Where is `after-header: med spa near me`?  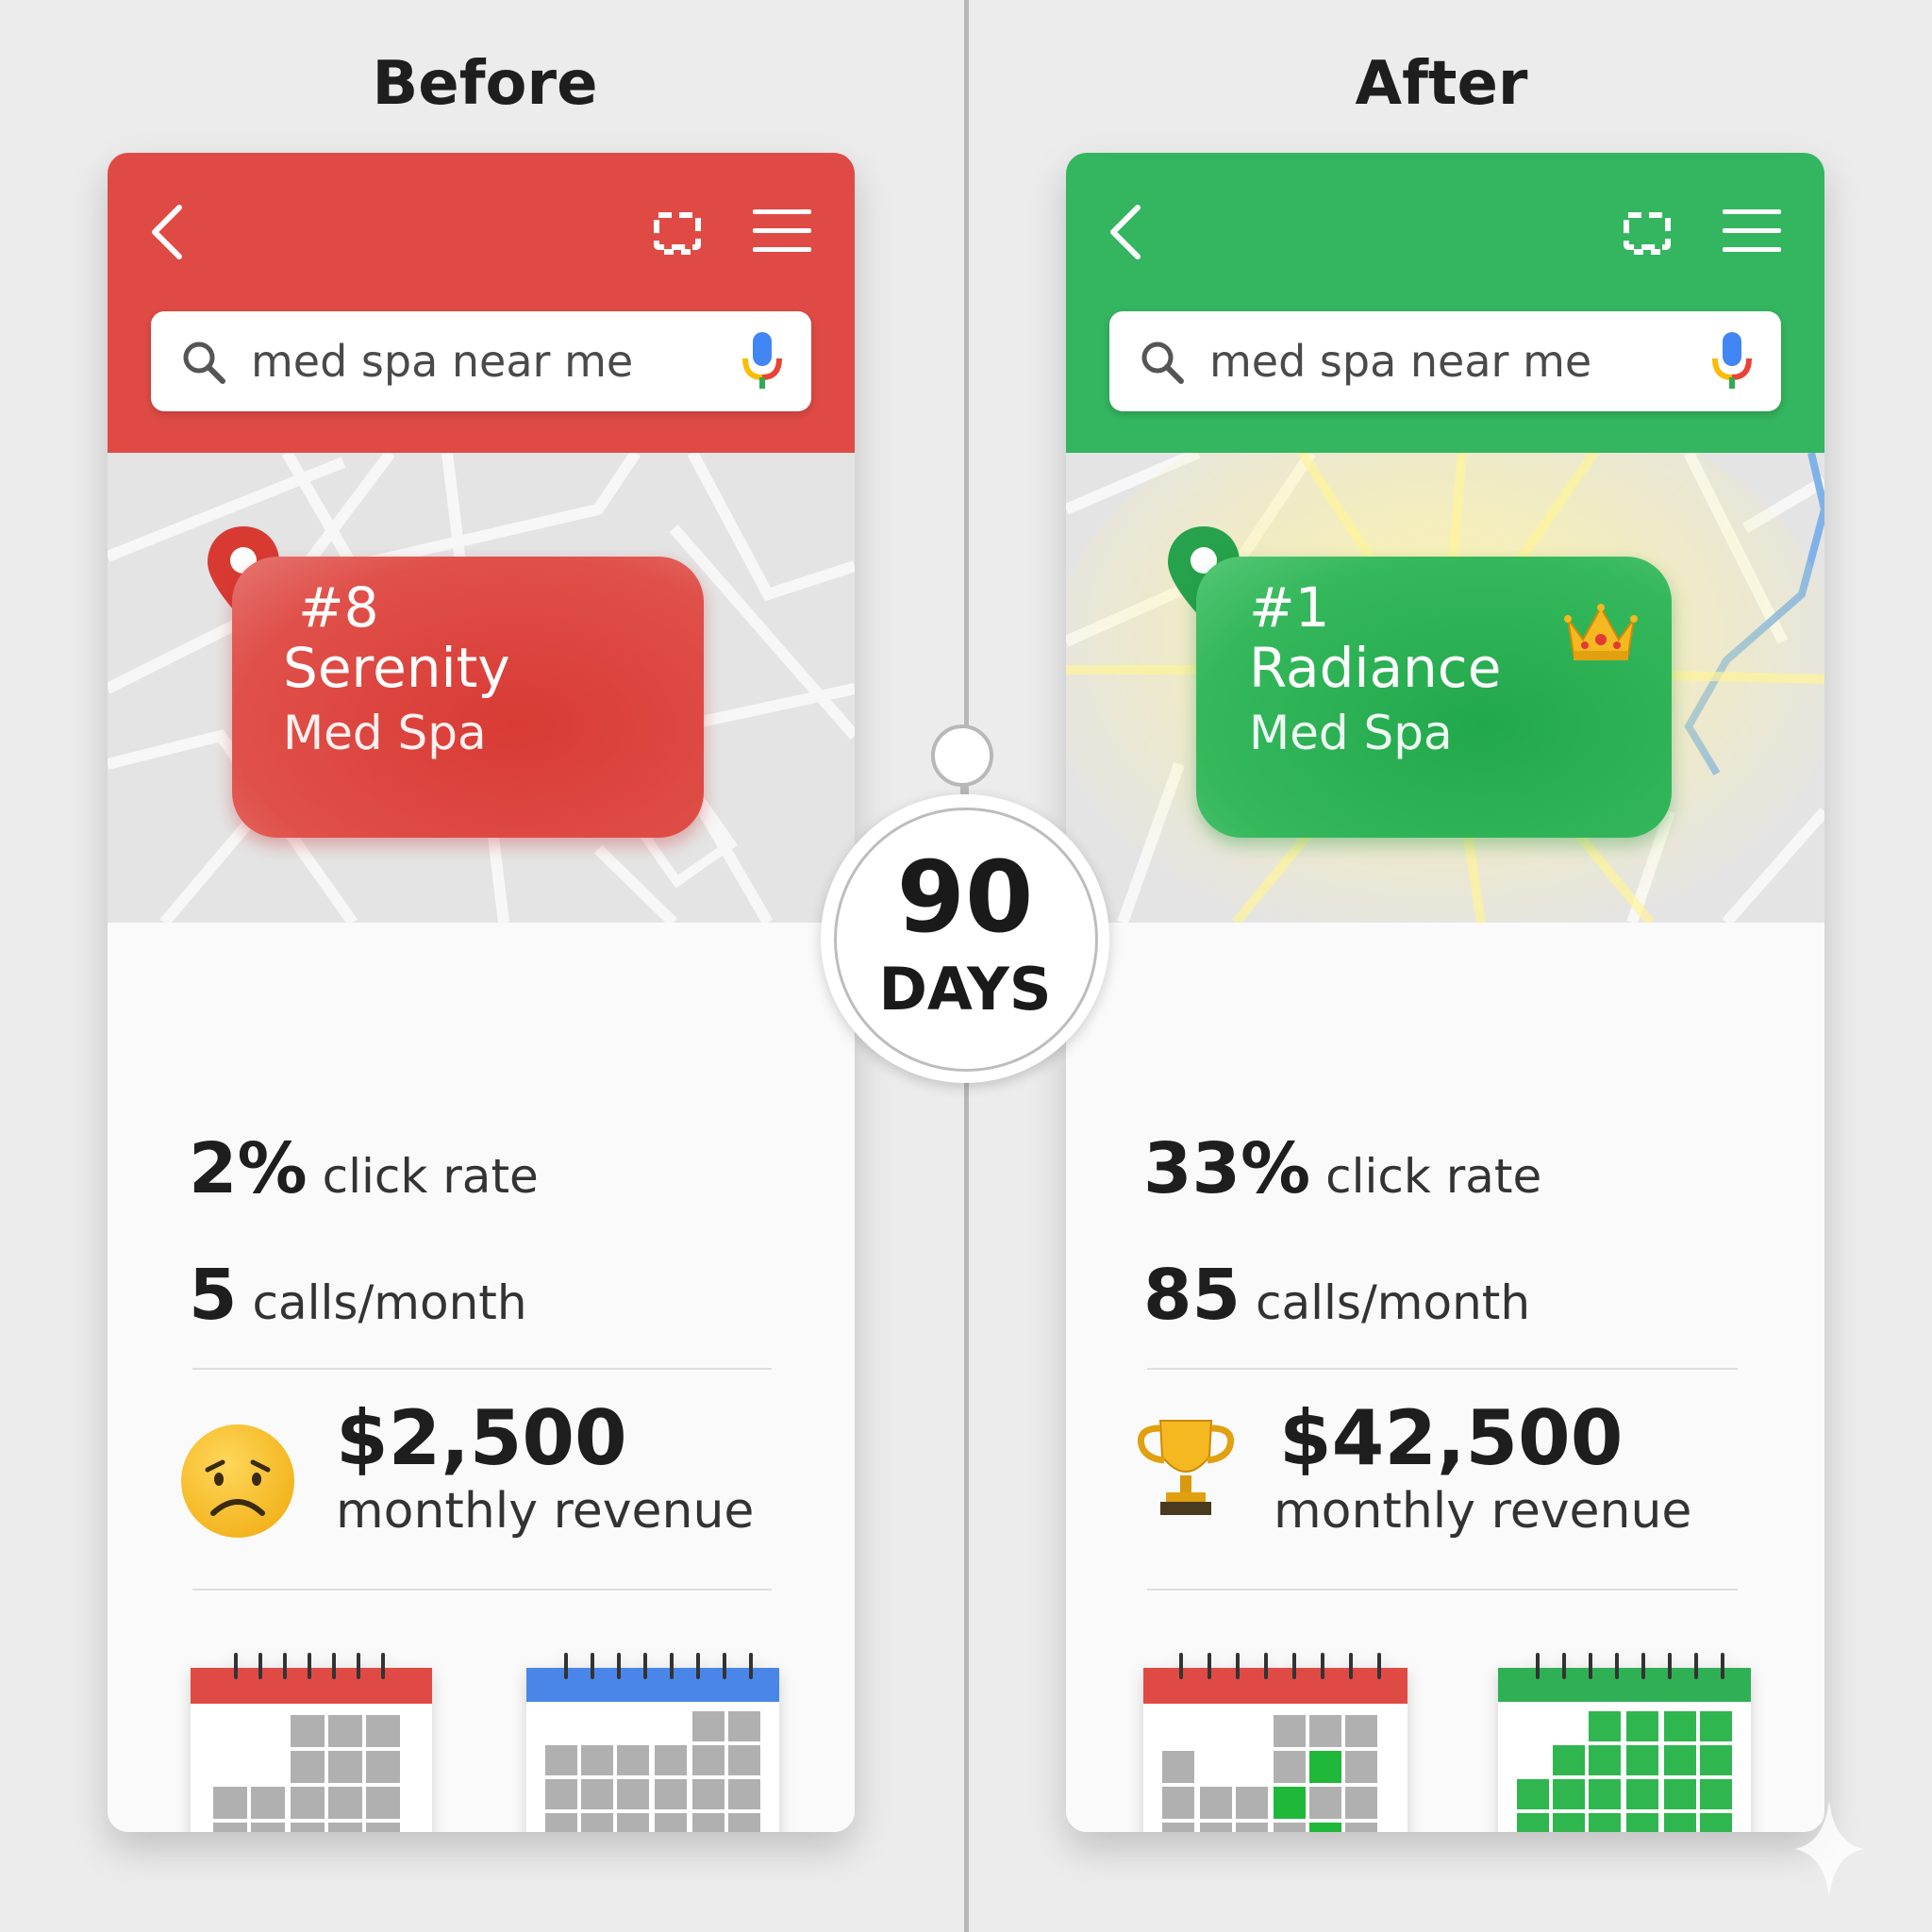
after-header: med spa near me is located at coordinates (1445, 303).